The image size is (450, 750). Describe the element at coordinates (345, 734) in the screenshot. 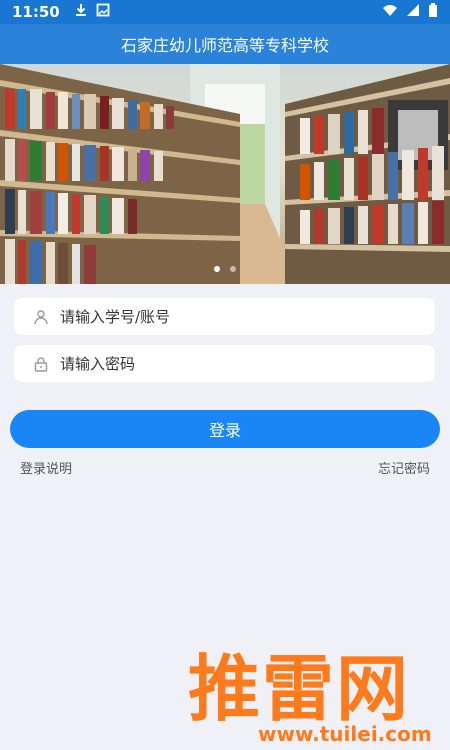

I see `watermark-url: www.tuilei.com` at that location.